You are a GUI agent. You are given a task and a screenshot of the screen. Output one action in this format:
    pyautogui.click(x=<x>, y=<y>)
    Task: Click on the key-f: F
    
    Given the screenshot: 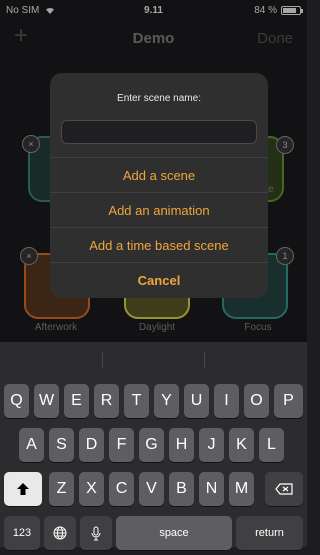 What is the action you would take?
    pyautogui.click(x=121, y=445)
    